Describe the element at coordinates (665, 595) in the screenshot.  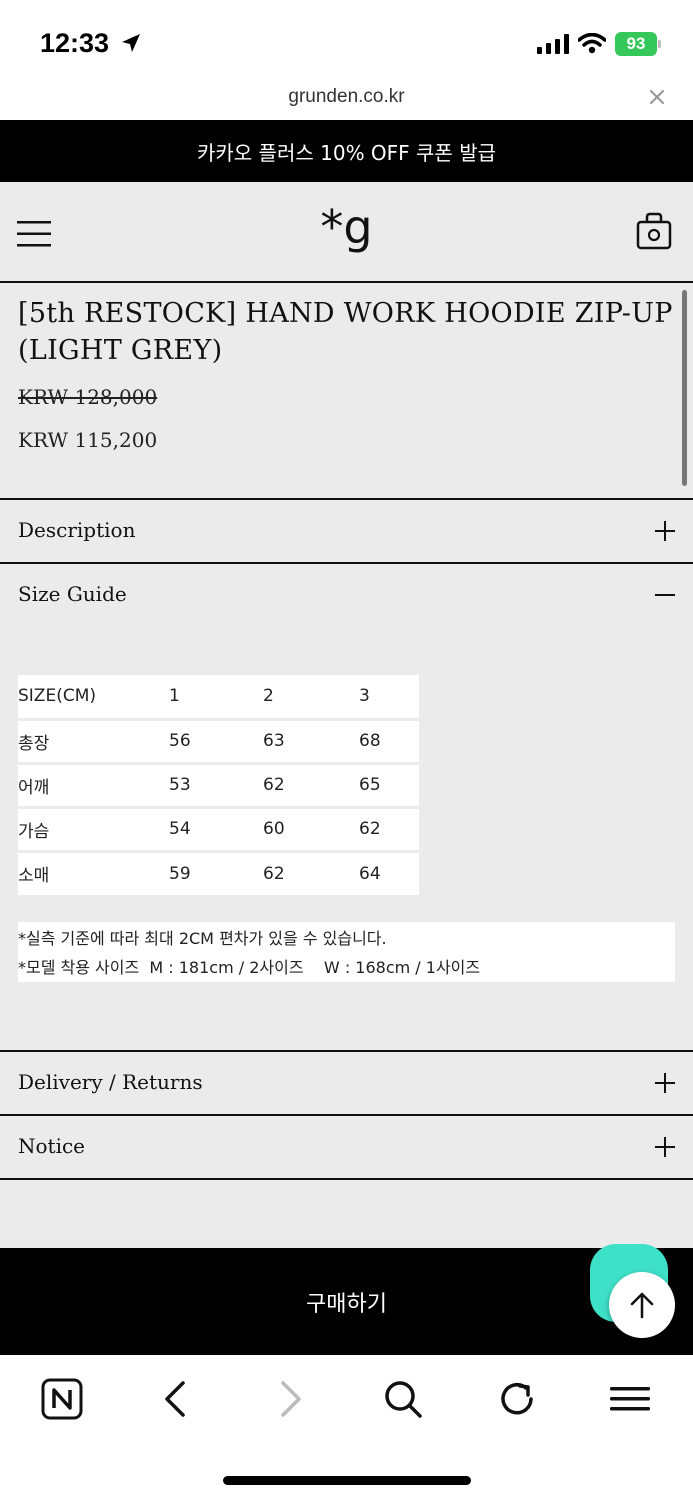
I see `minus-icon` at that location.